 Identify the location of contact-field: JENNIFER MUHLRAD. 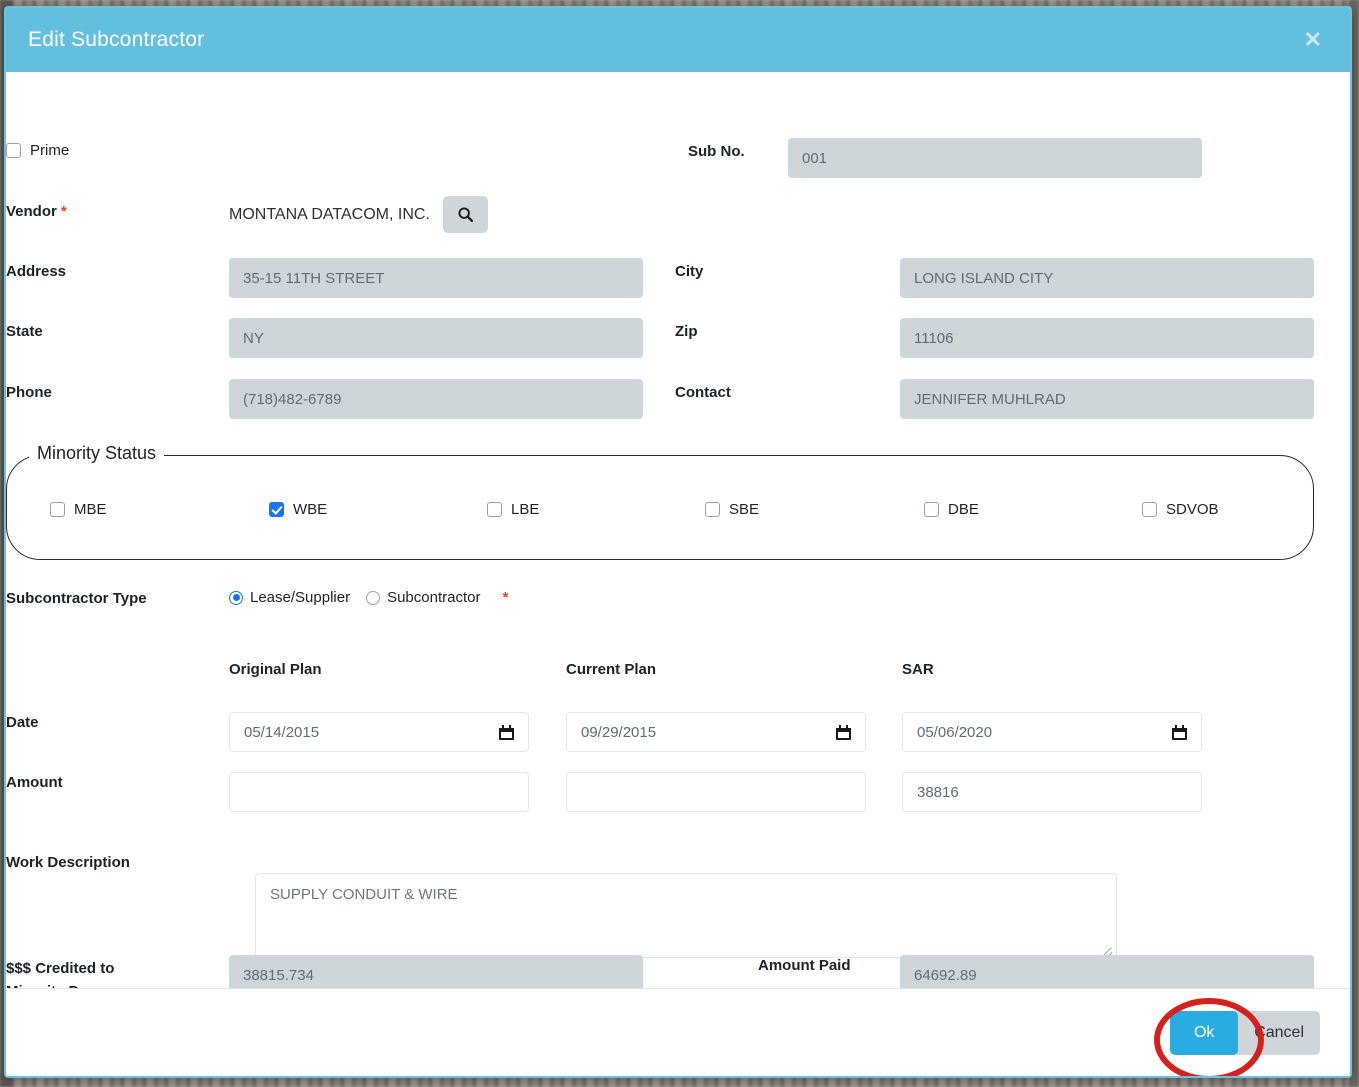
(1107, 399).